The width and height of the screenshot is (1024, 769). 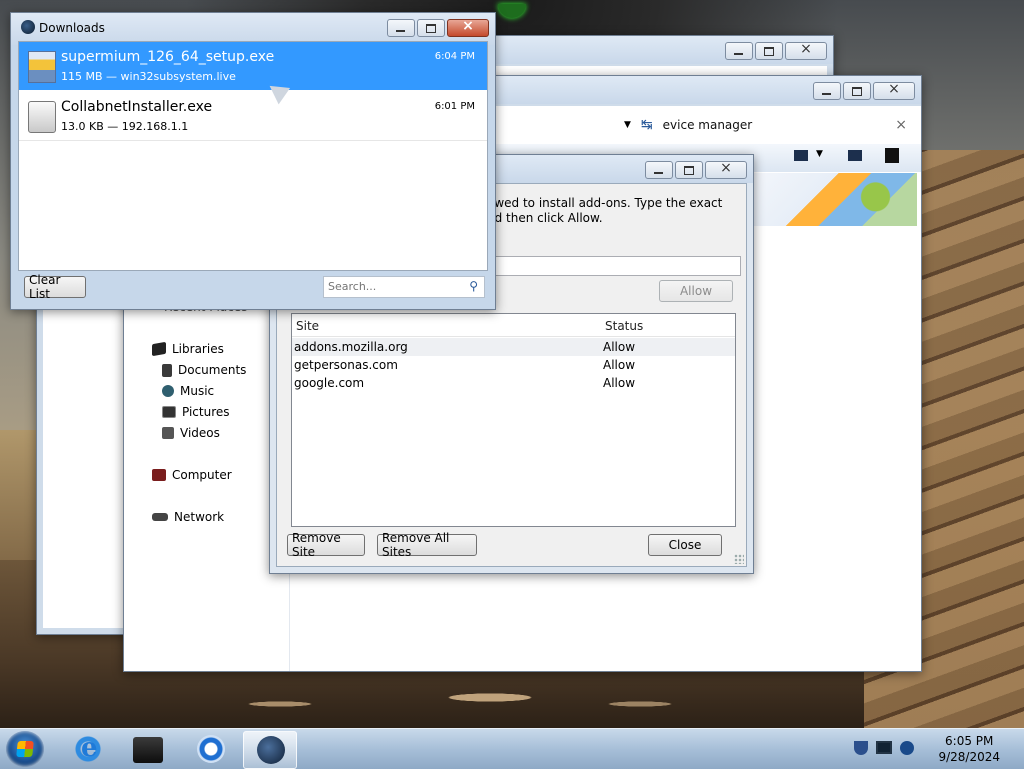 I want to click on music-label: Music, so click(x=197, y=391).